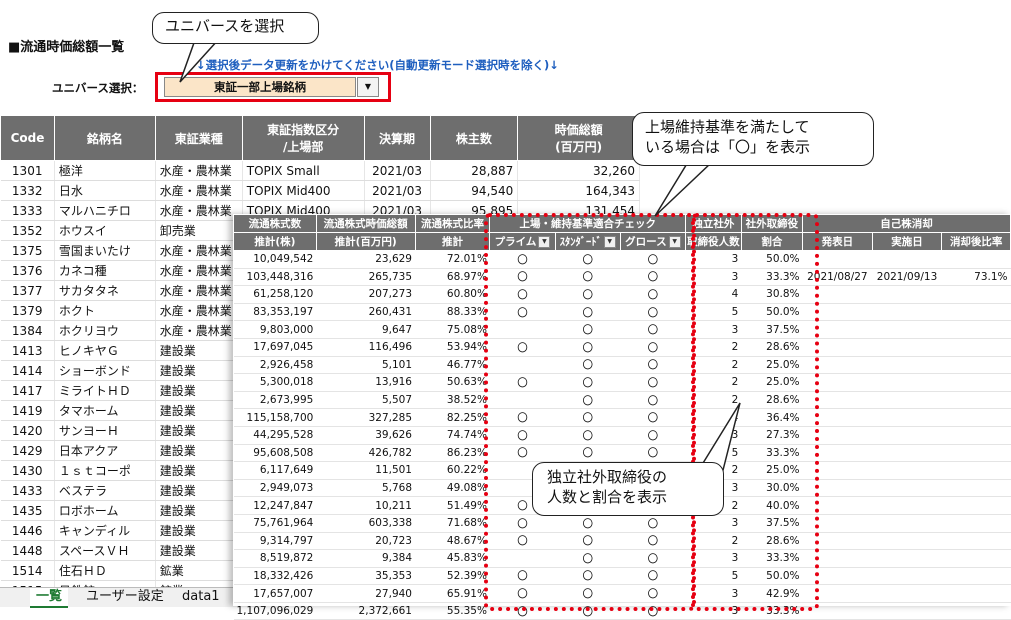 The image size is (1011, 620). What do you see at coordinates (235, 28) in the screenshot?
I see `callout-universe: ユニバースを選択` at bounding box center [235, 28].